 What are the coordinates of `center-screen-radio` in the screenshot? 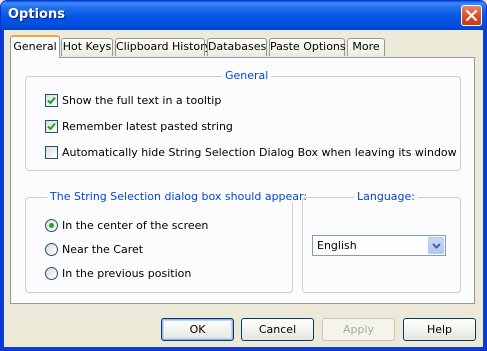 It's located at (51, 225).